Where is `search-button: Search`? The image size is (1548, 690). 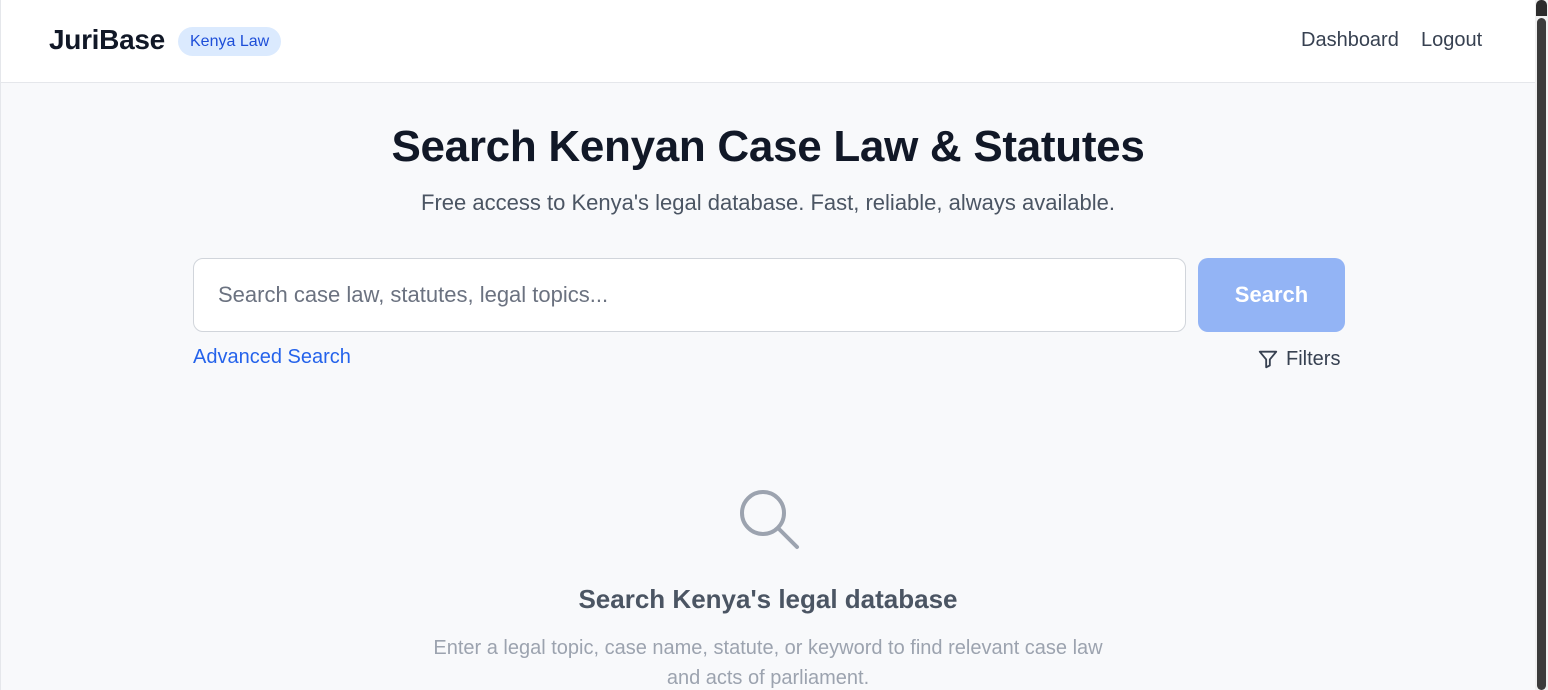 search-button: Search is located at coordinates (1271, 295).